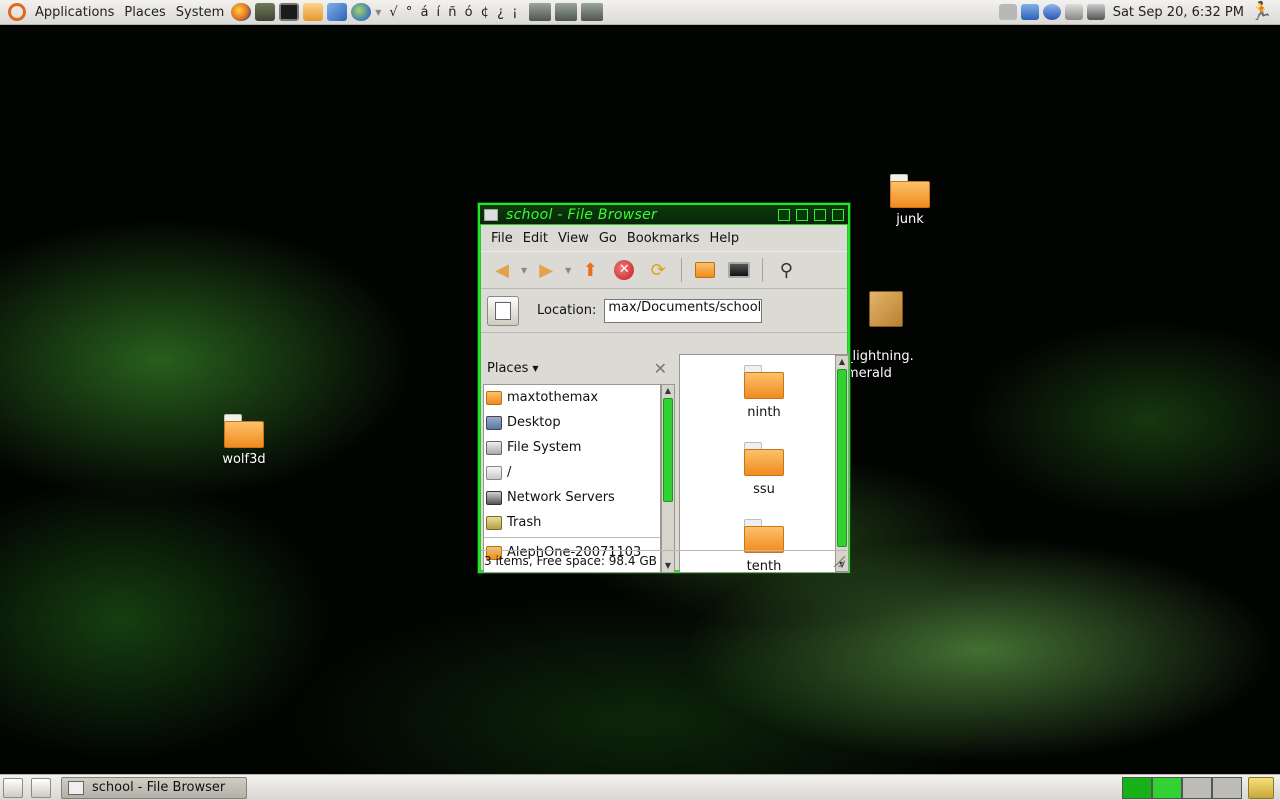 This screenshot has width=1280, height=800. I want to click on computer-tray-icon, so click(1095, 12).